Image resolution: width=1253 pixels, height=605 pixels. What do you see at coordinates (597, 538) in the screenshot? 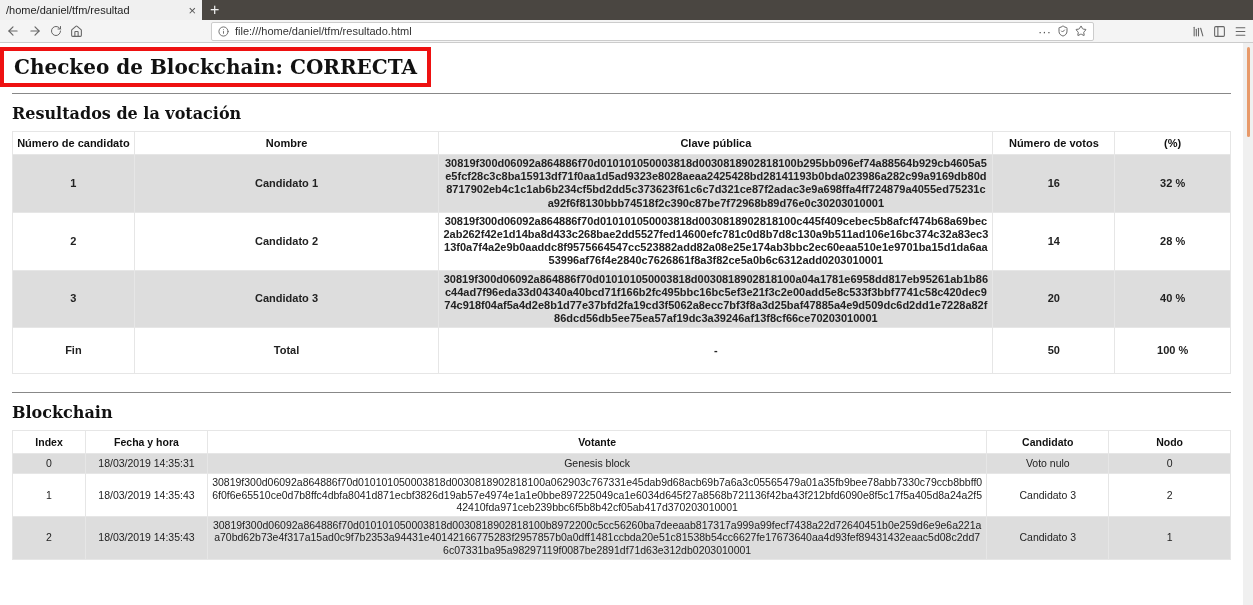
I see `table-cell: 30819f300d06092a864886f70d010101050003818d0030818902818100b8972200c5cc56260ba7deeaab817317a999a99fecf7438a22d72640451b0e259d6e9e6a221aa70bd62b73e4f317a15ad0c9f7b2353a94431e40142166775283f2957857b0a0dff1481ccbda20e51c81538b54cc6627fe17673640aa4d93fef89431432eaac5d08c2dd76c07331ba95a98297119f0087be2891df71d63e312db0203010001` at bounding box center [597, 538].